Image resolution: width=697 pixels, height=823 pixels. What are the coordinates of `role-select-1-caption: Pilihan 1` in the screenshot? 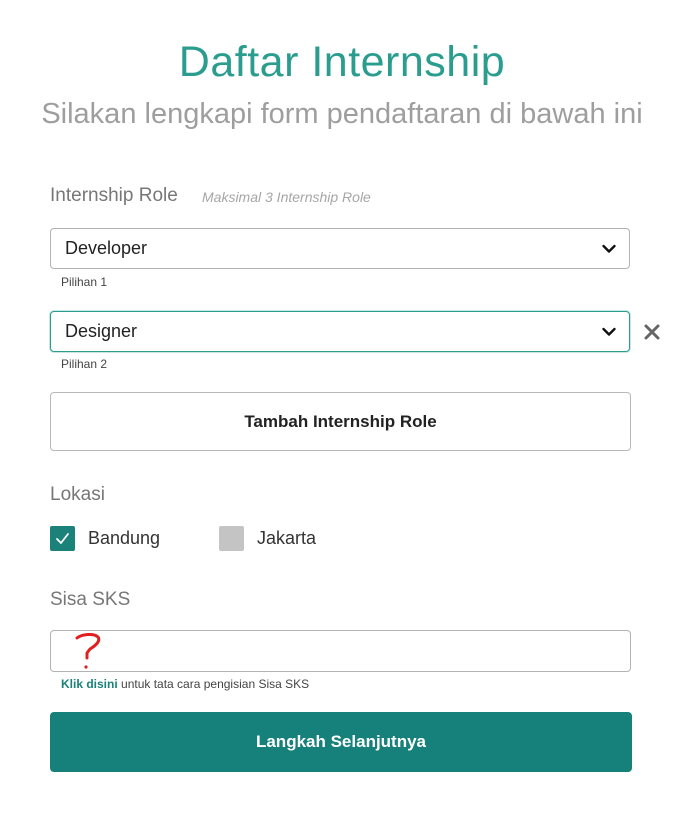 It's located at (84, 282).